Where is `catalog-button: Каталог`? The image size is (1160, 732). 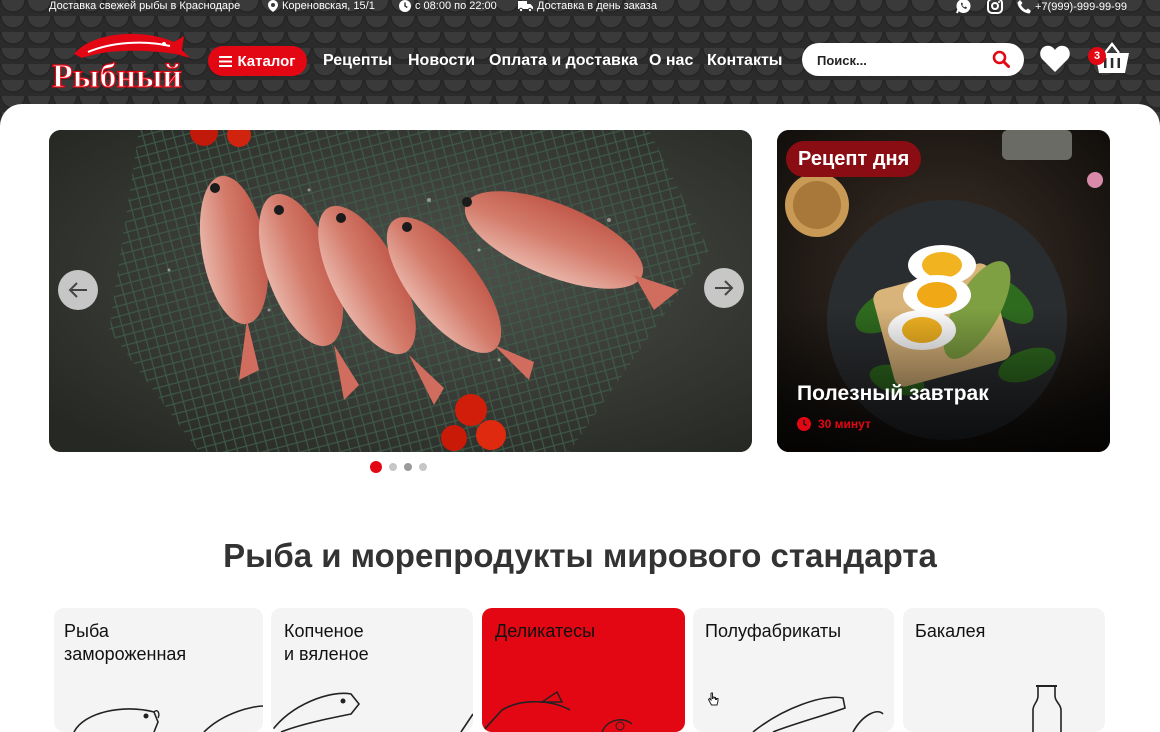
catalog-button: Каталог is located at coordinates (257, 61).